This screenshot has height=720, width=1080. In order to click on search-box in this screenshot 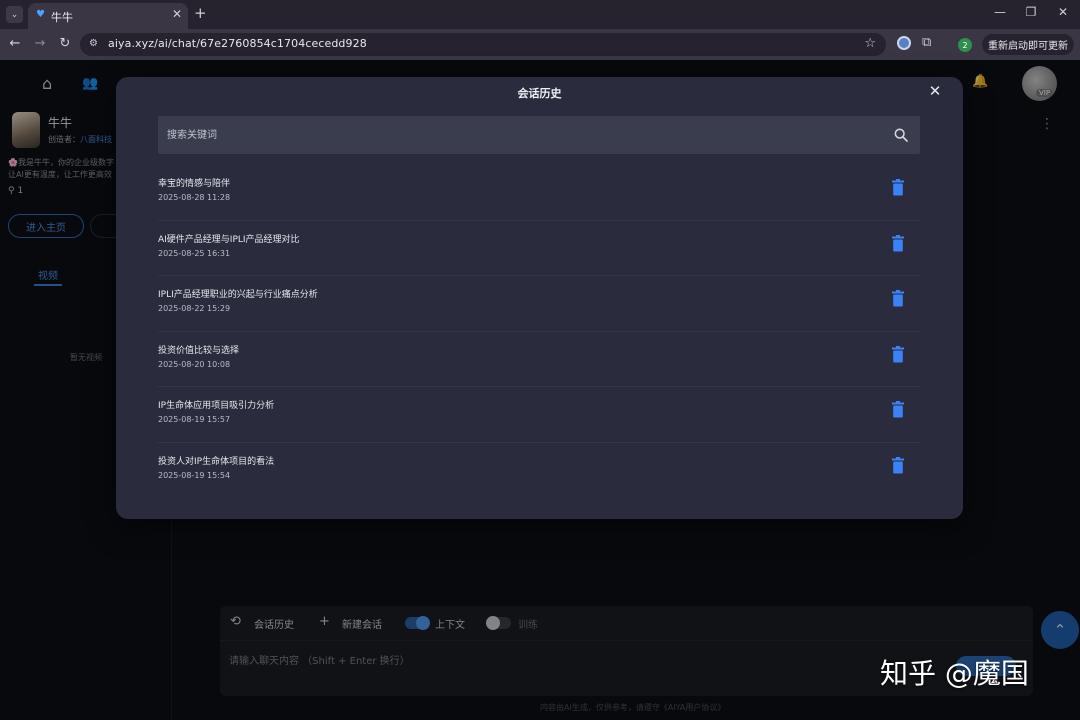, I will do `click(539, 135)`.